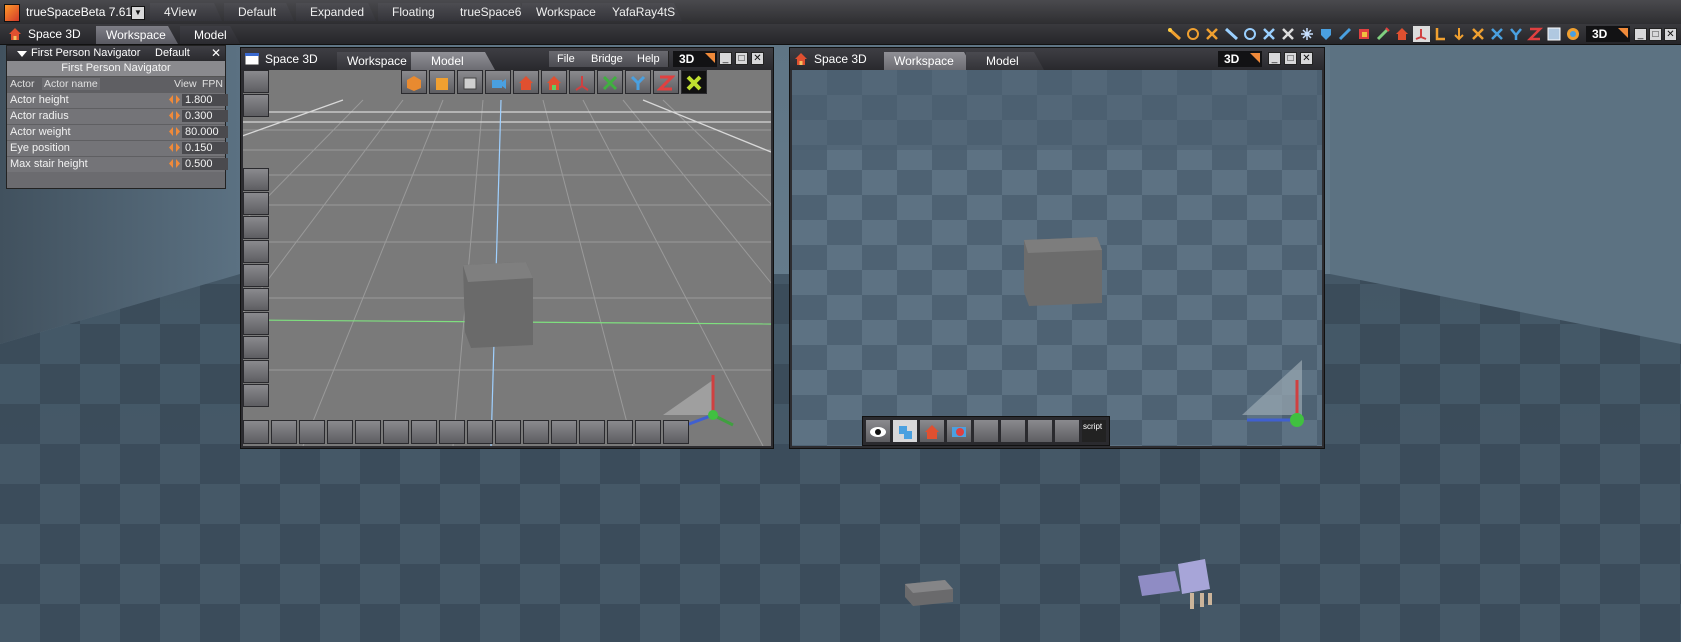 This screenshot has height=642, width=1681. What do you see at coordinates (256, 299) in the screenshot?
I see `open-box-icon` at bounding box center [256, 299].